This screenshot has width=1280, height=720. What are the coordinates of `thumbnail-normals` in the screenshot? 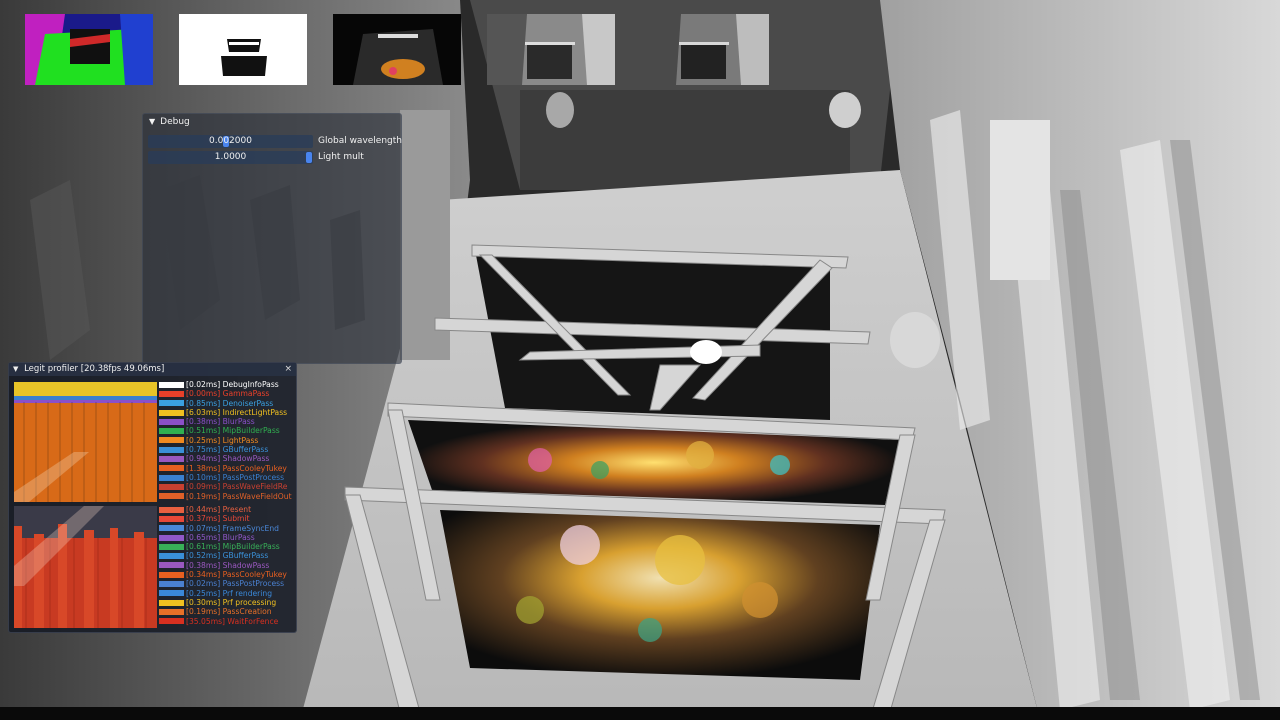 It's located at (89, 49).